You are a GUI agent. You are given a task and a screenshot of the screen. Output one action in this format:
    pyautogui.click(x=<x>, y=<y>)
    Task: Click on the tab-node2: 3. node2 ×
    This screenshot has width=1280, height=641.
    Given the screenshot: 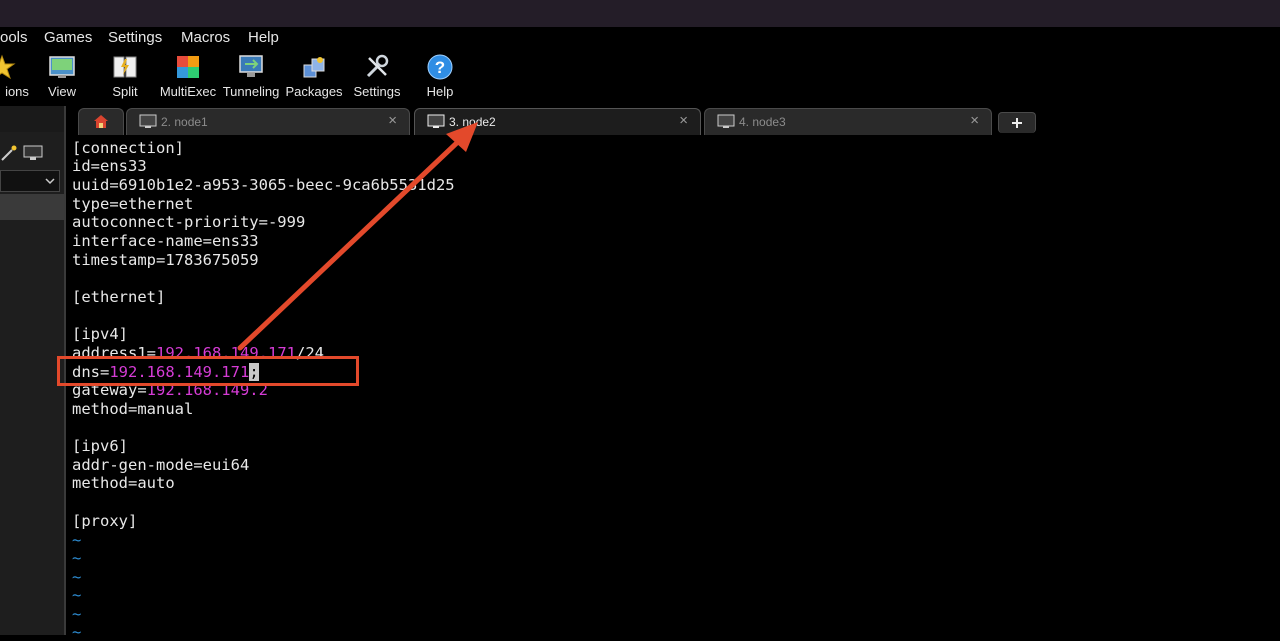 What is the action you would take?
    pyautogui.click(x=557, y=121)
    